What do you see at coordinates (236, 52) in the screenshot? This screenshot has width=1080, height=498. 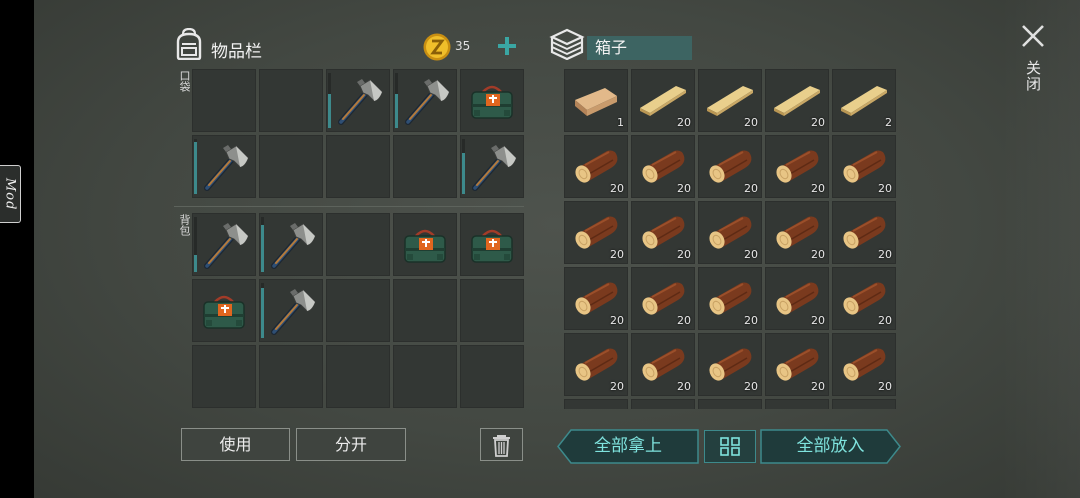 I see `inventory-title: 物品栏` at bounding box center [236, 52].